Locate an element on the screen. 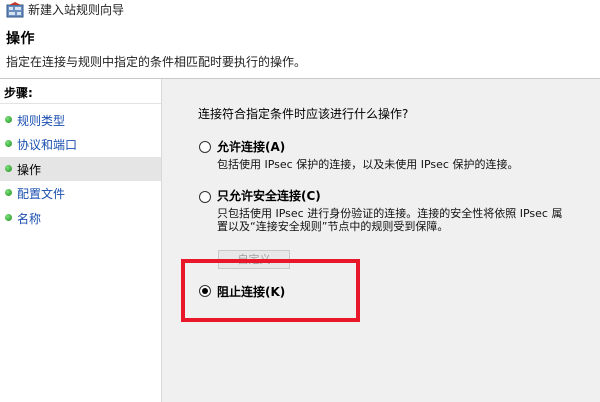  sidebar-item-label: 操作 is located at coordinates (29, 170).